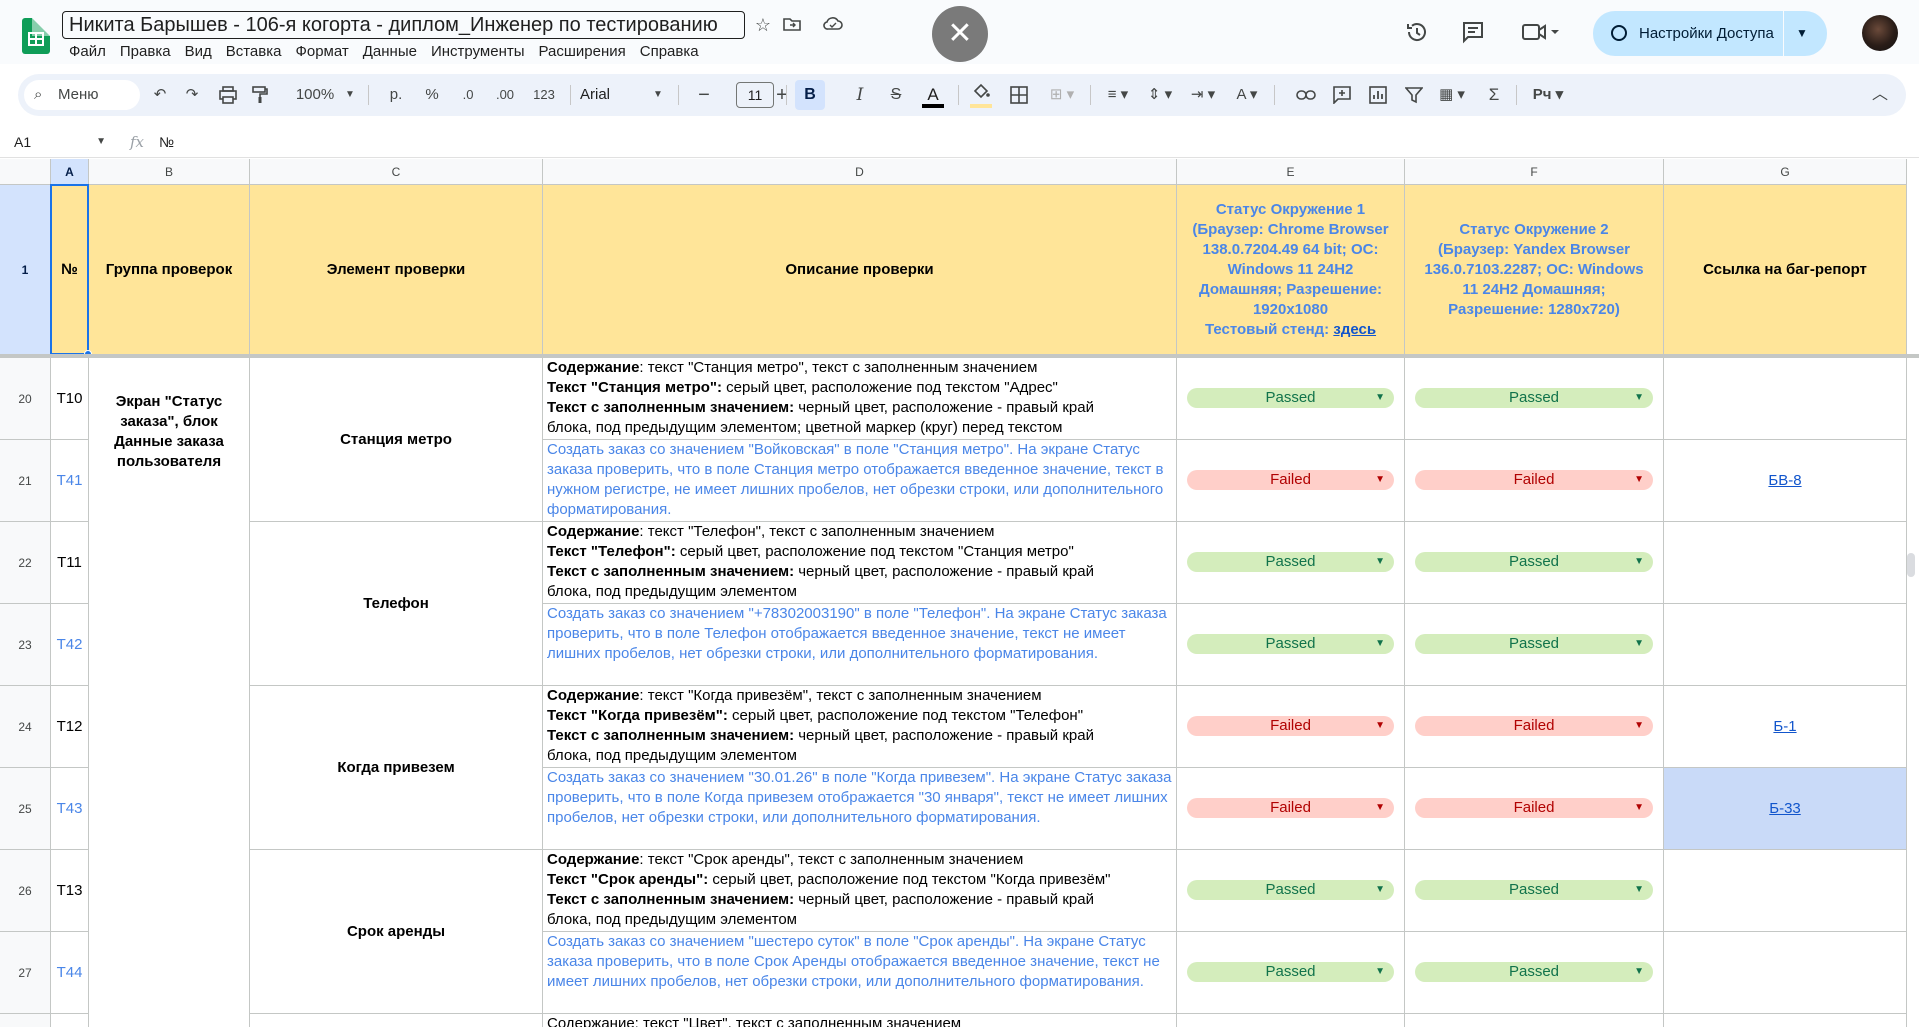  Describe the element at coordinates (1414, 95) in the screenshot. I see `filter-icon` at that location.